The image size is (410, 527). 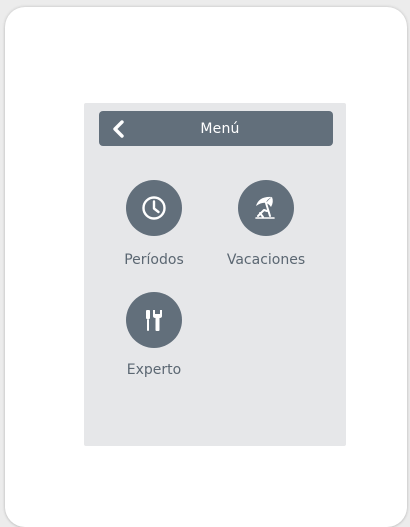 I want to click on page-title: Menú, so click(x=220, y=128).